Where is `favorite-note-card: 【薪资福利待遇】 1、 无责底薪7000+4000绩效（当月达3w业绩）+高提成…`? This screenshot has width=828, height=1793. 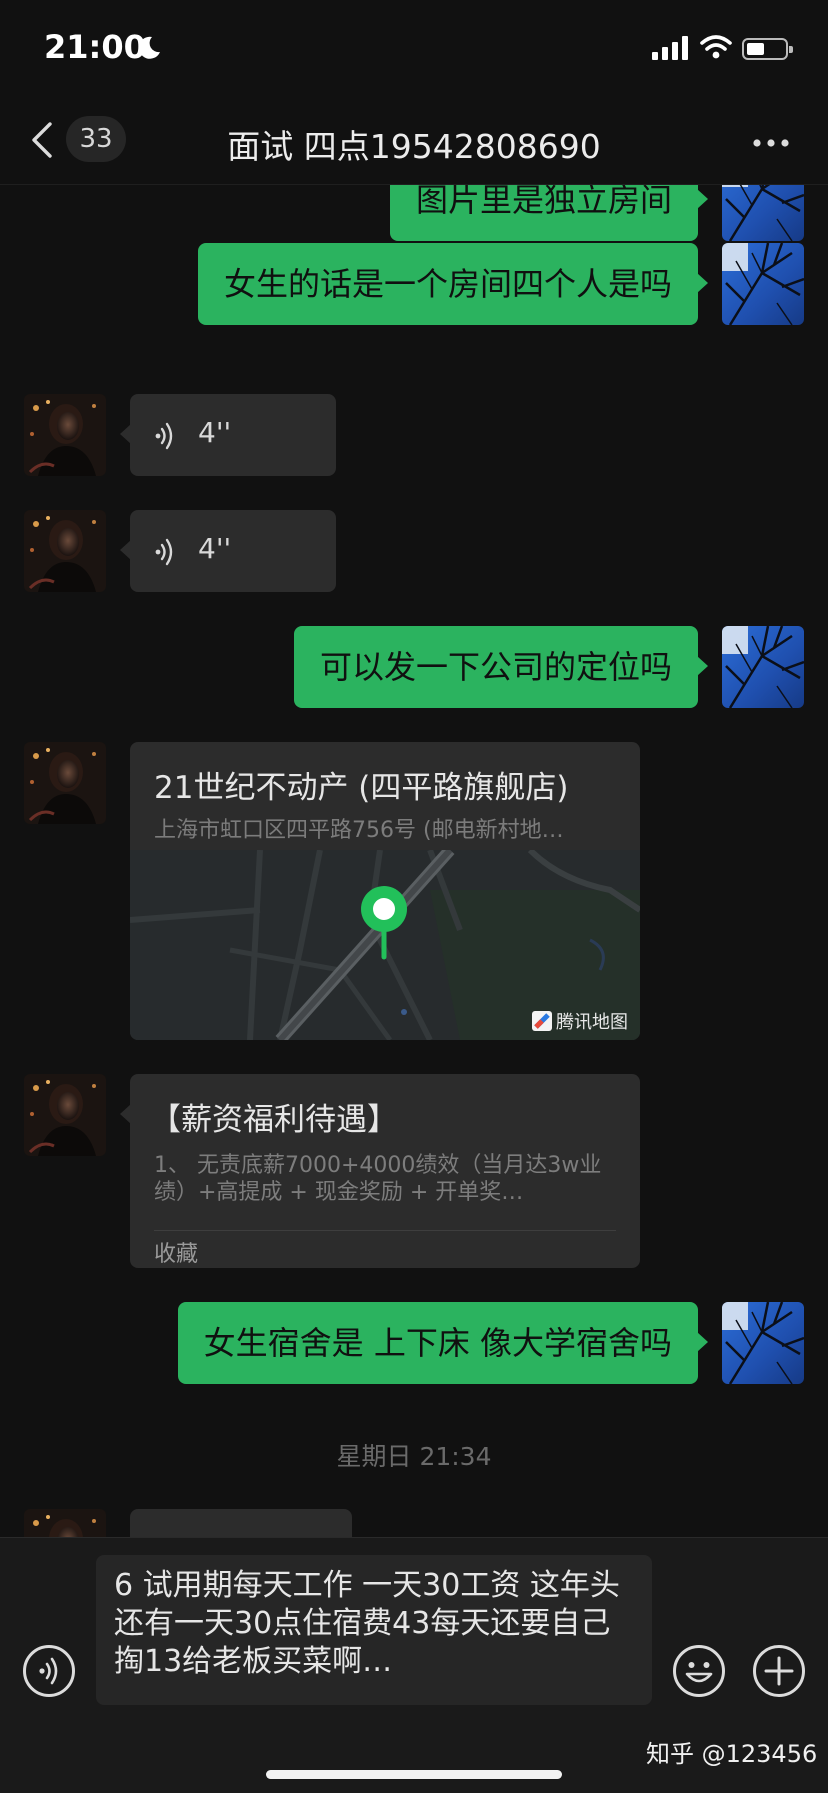
favorite-note-card: 【薪资福利待遇】 1、 无责底薪7000+4000绩效（当月达3w业绩）+高提成… is located at coordinates (380, 1171).